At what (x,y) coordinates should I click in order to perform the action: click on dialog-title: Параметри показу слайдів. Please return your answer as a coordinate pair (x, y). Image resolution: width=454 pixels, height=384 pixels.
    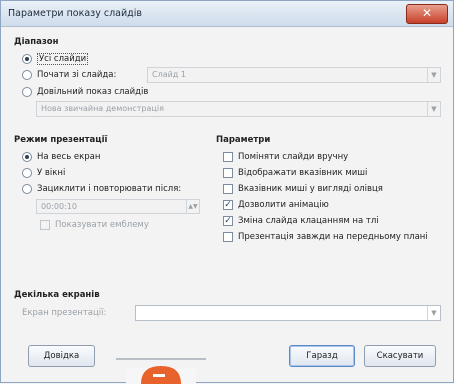
    Looking at the image, I should click on (75, 13).